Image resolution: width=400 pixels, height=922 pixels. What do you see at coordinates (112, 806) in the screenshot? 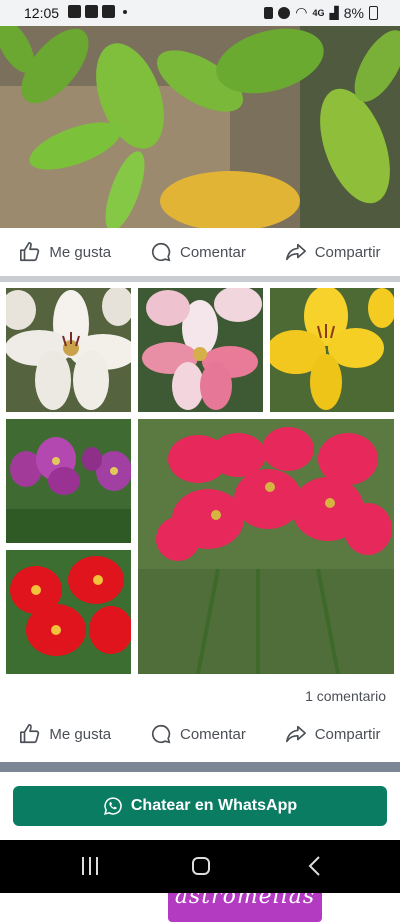
I see `whatsapp-icon` at bounding box center [112, 806].